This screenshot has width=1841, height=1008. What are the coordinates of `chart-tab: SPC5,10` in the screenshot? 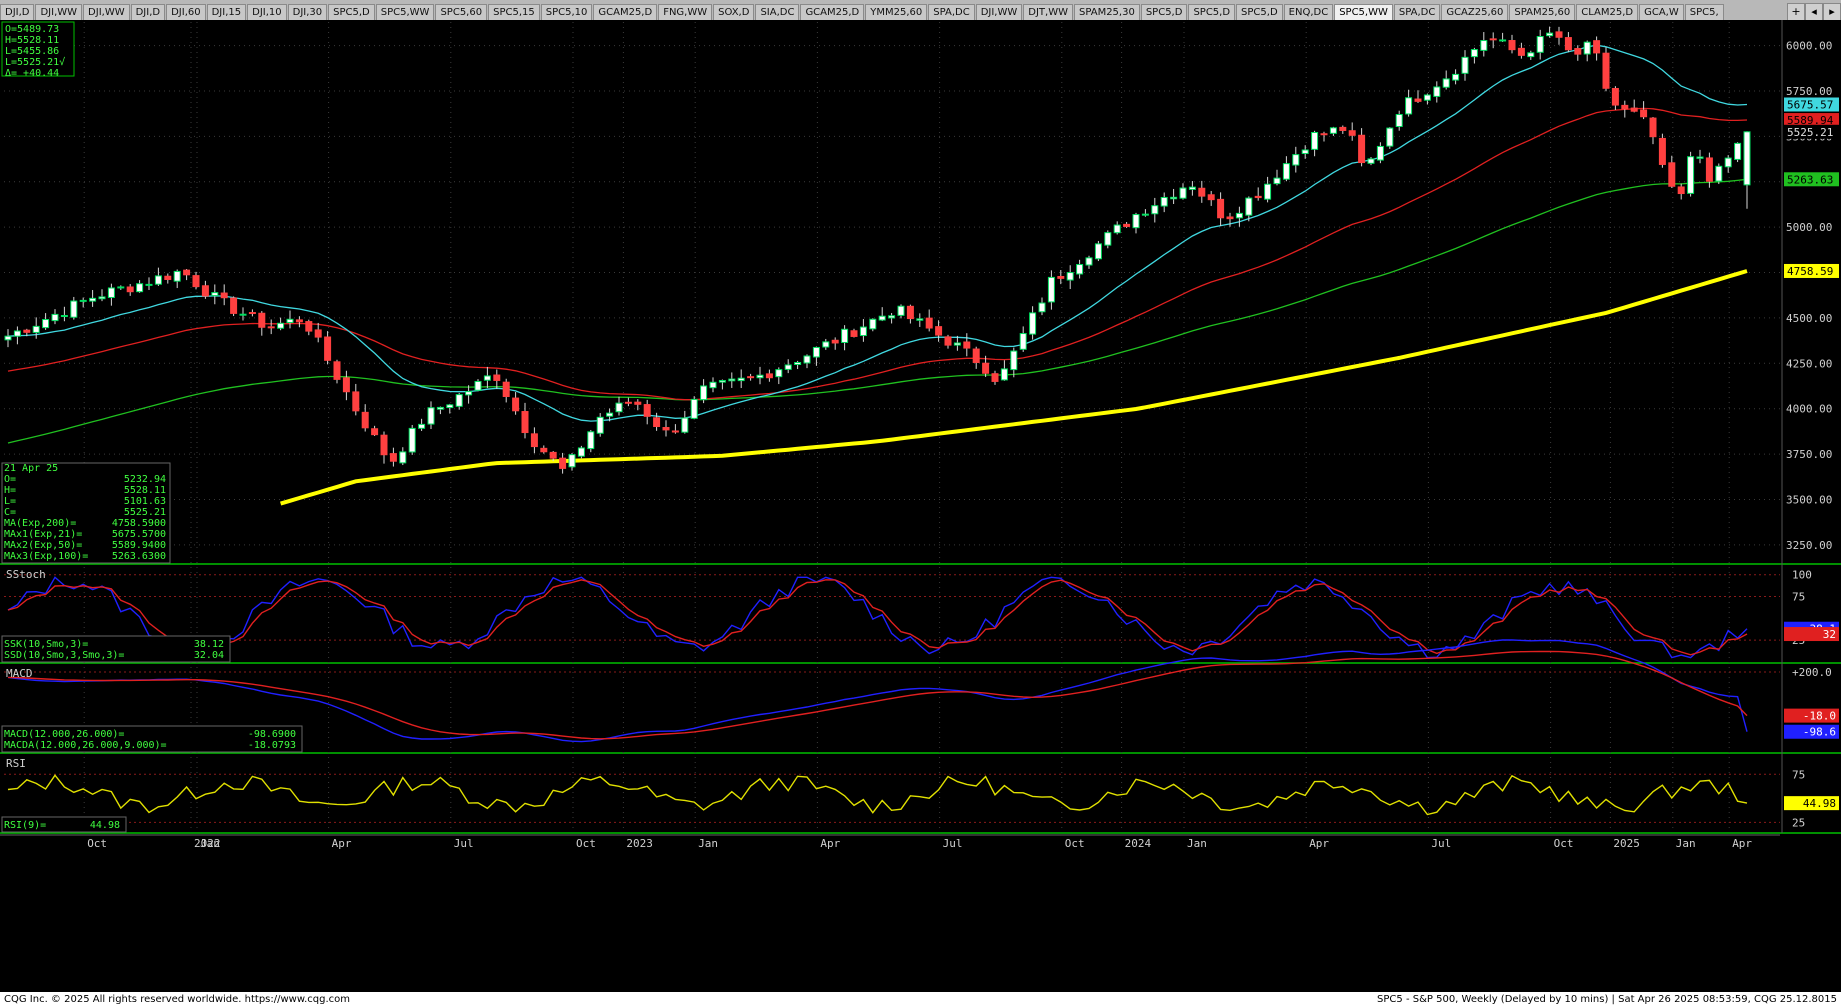 It's located at (566, 12).